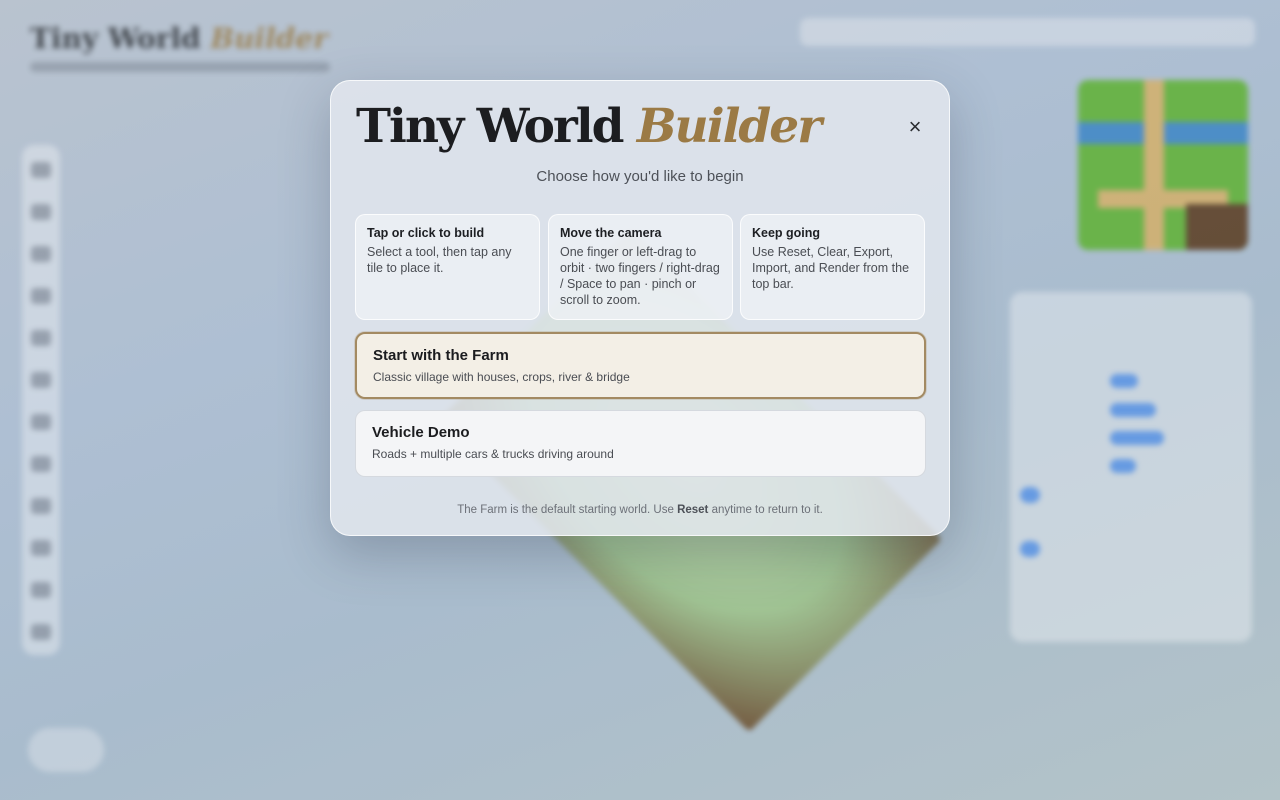 The image size is (1280, 800). What do you see at coordinates (41, 400) in the screenshot?
I see `tool-sidebar` at bounding box center [41, 400].